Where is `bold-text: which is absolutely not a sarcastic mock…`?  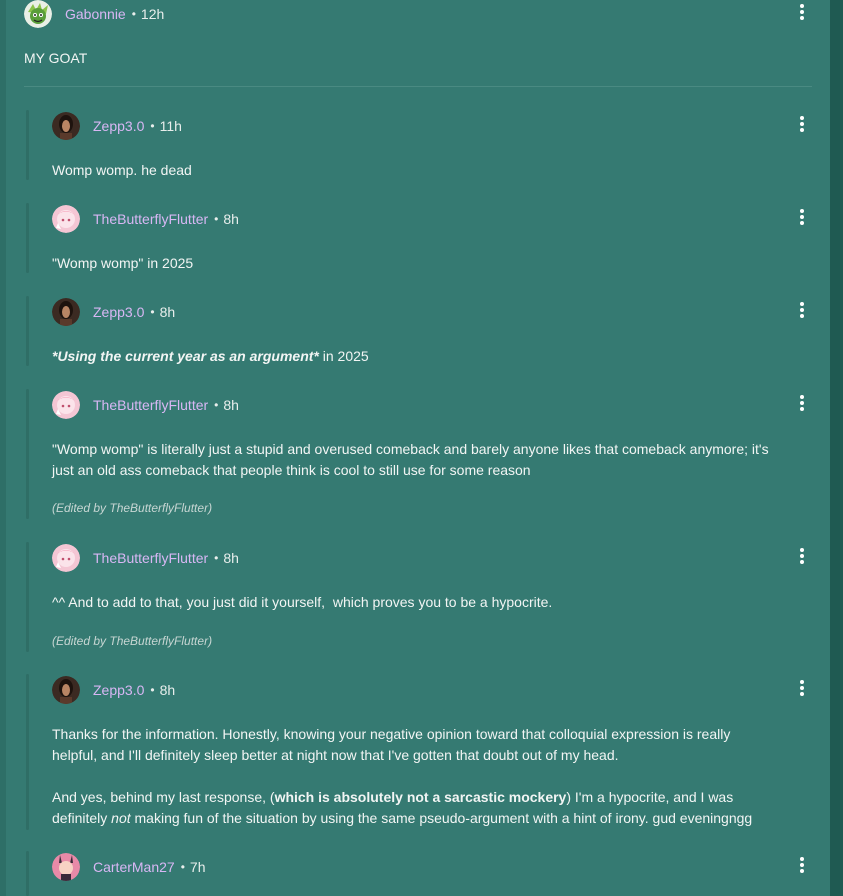 bold-text: which is absolutely not a sarcastic mock… is located at coordinates (420, 797).